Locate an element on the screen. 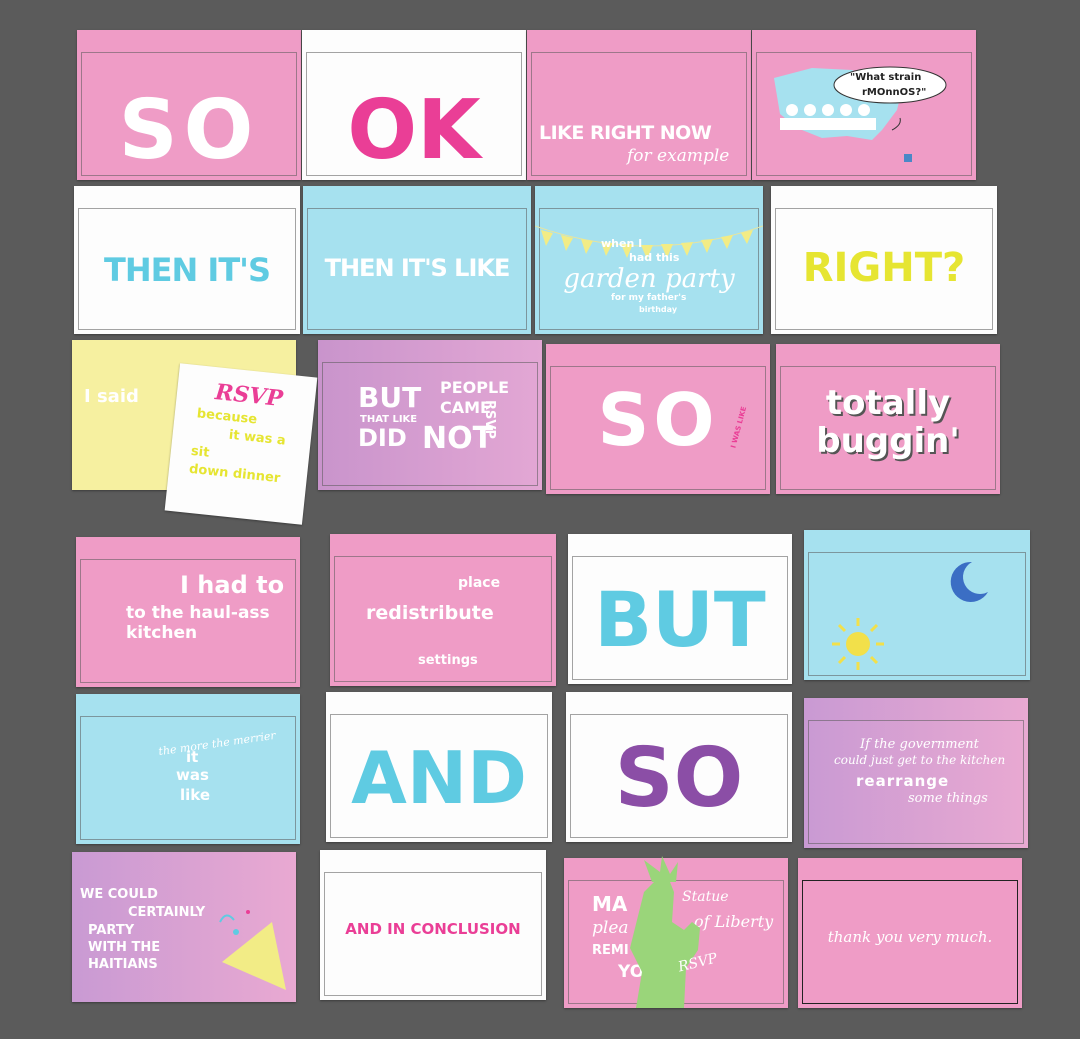 The height and width of the screenshot is (1039, 1080). card-map: "What strain rMOnnOS?" is located at coordinates (864, 105).